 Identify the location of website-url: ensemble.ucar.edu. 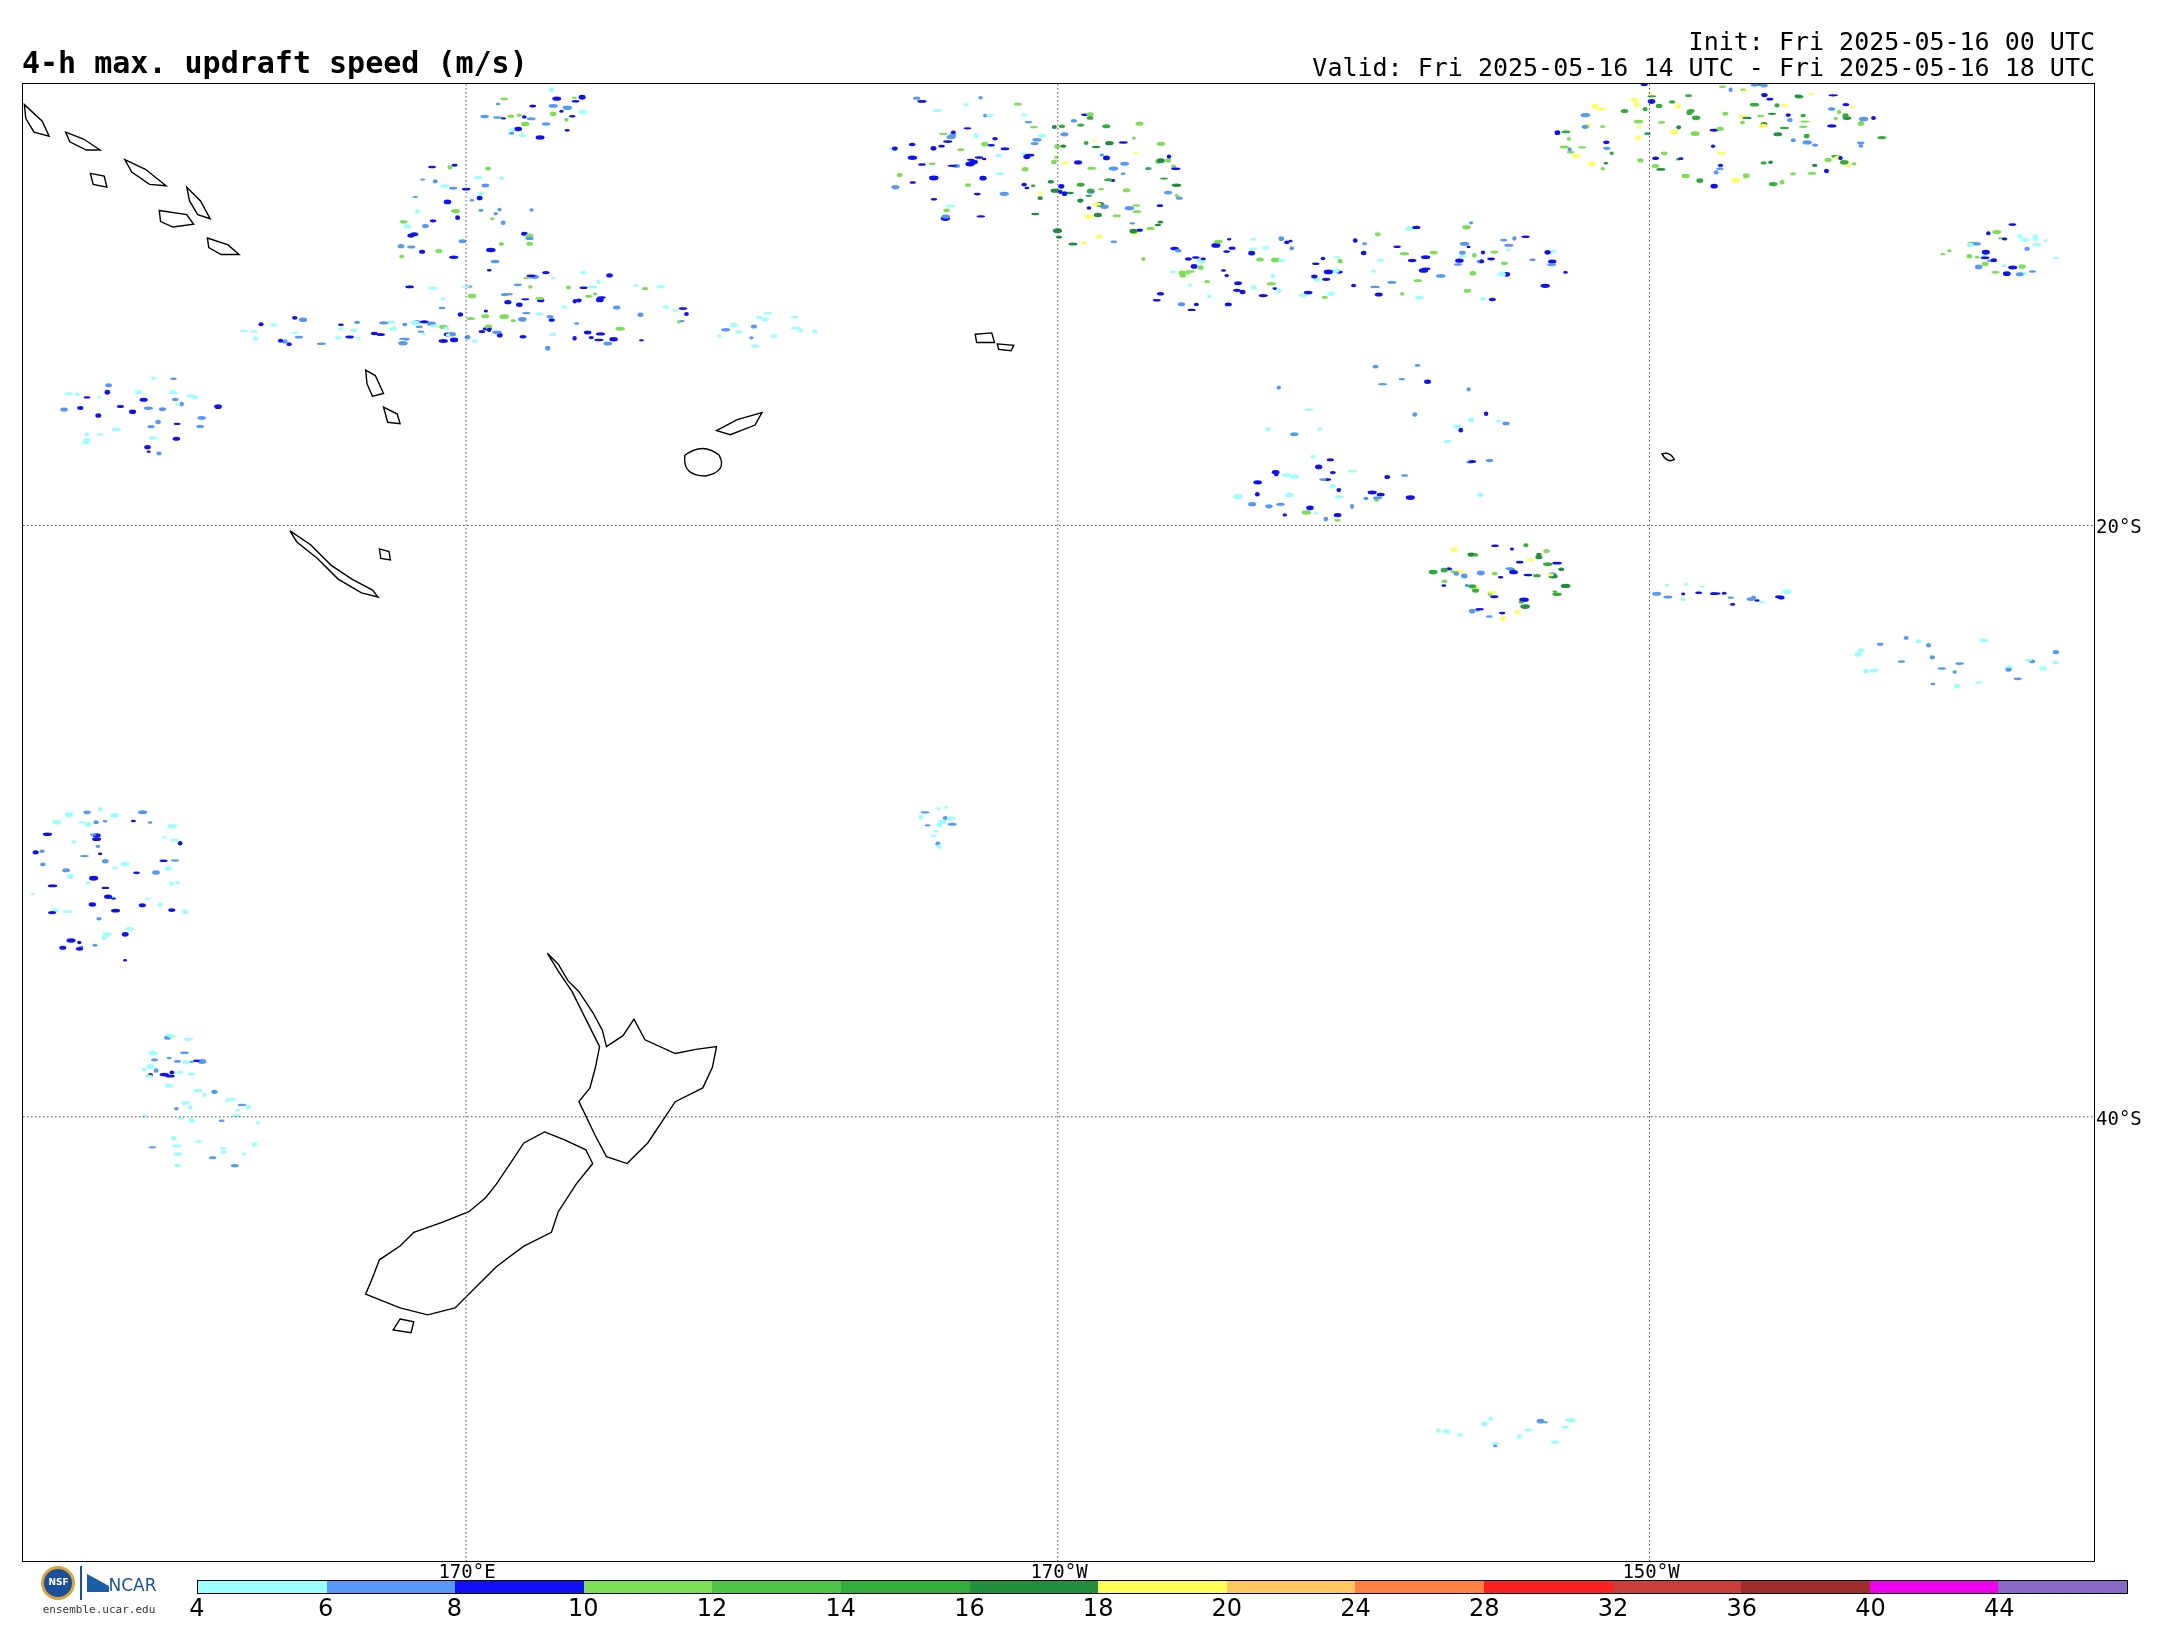
(99, 1610).